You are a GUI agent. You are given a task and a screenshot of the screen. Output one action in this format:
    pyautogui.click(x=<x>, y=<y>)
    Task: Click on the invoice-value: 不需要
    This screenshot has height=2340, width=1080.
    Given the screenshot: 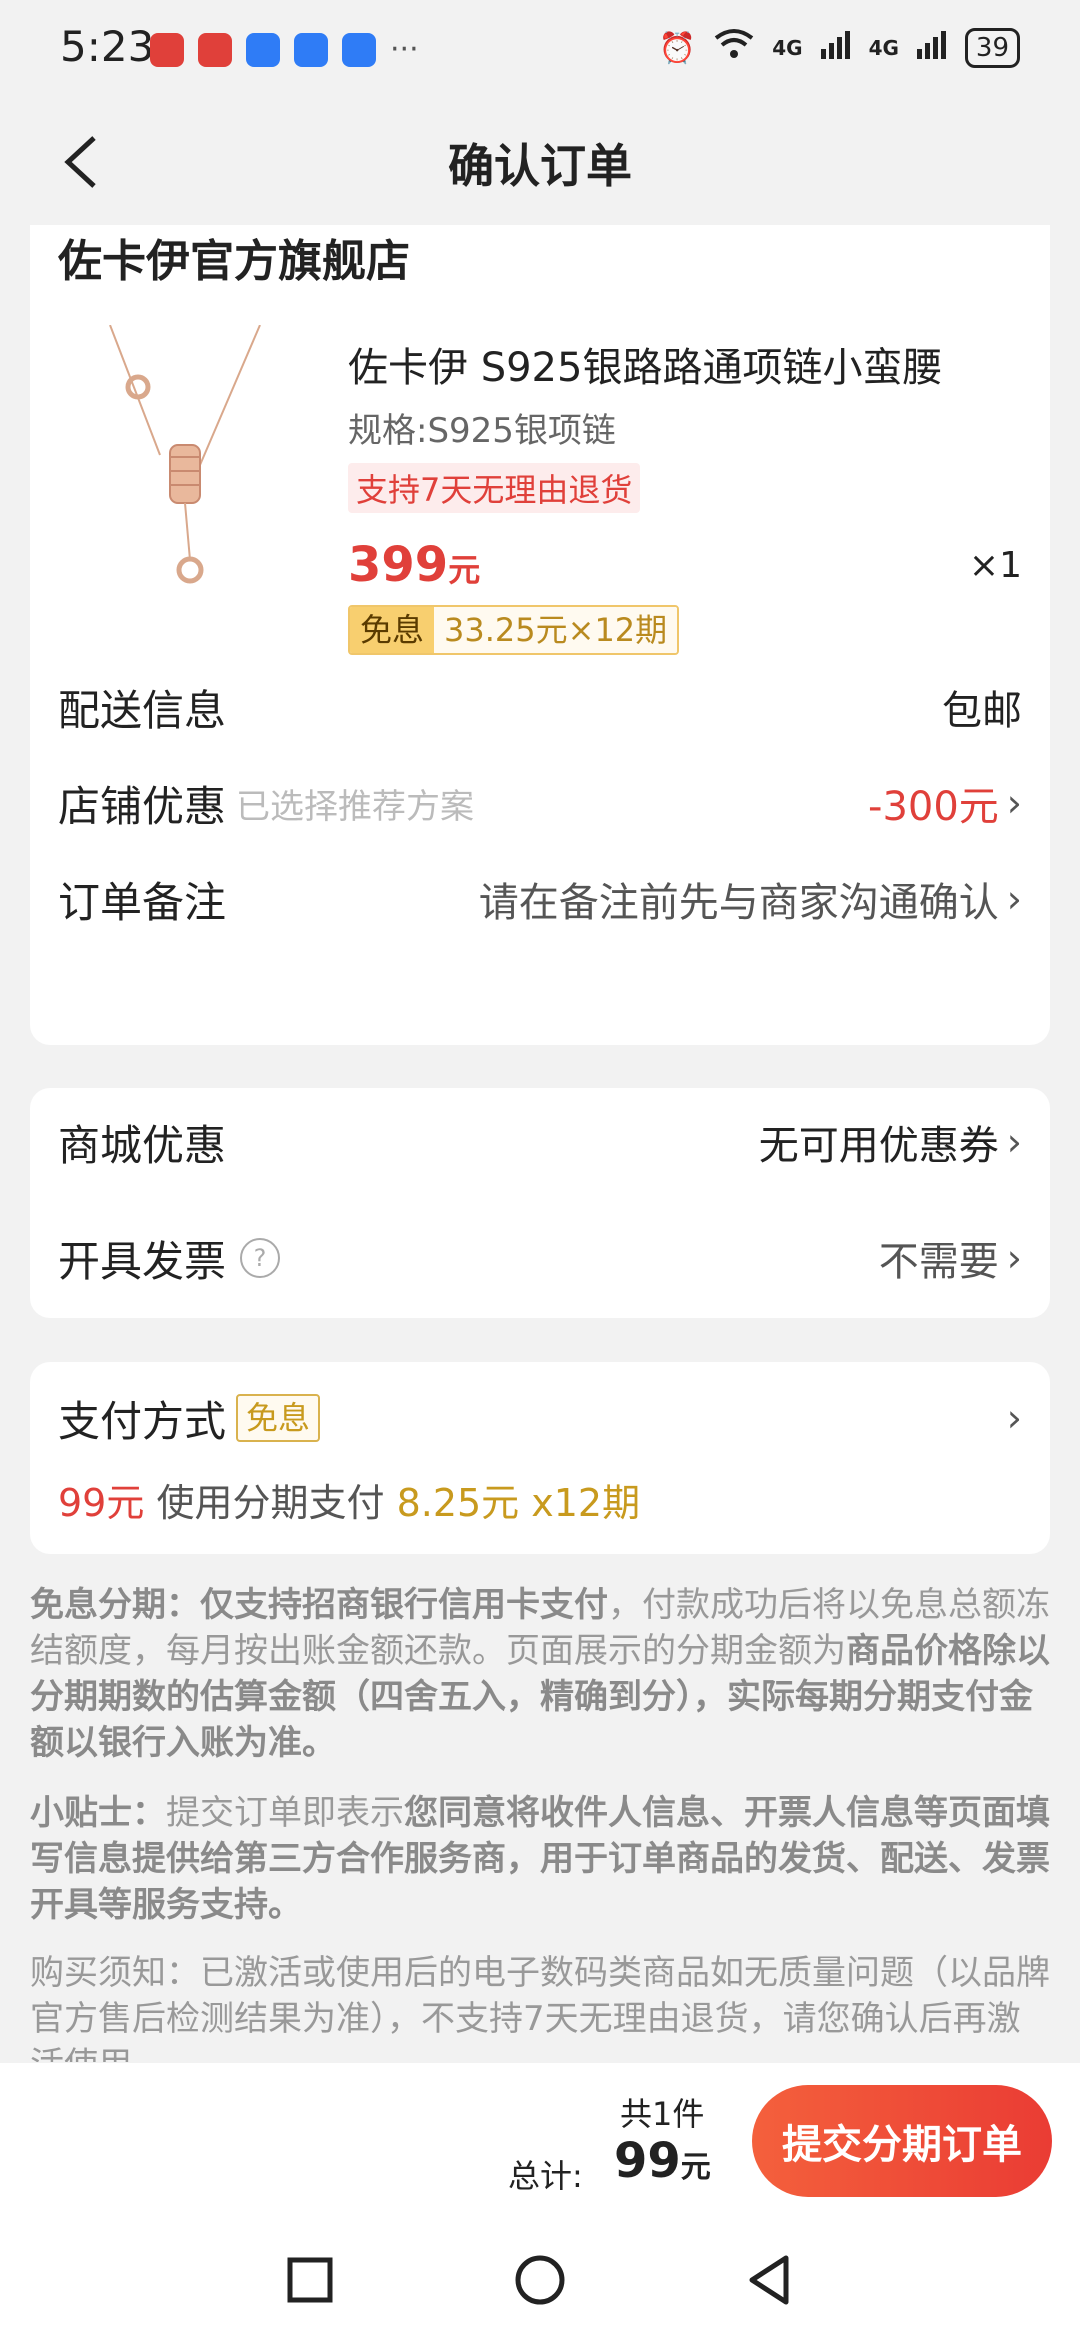 What is the action you would take?
    pyautogui.click(x=938, y=1262)
    